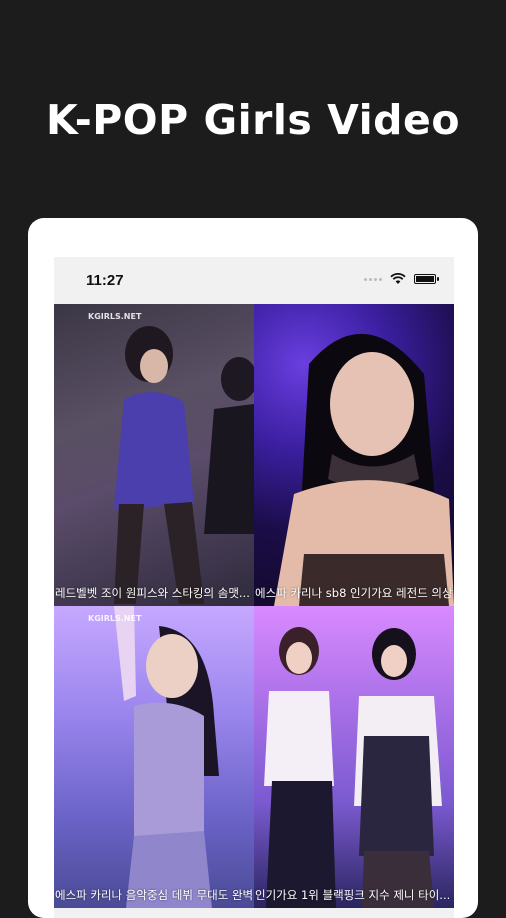 Image resolution: width=506 pixels, height=918 pixels. I want to click on performers-silhouette, so click(353, 767).